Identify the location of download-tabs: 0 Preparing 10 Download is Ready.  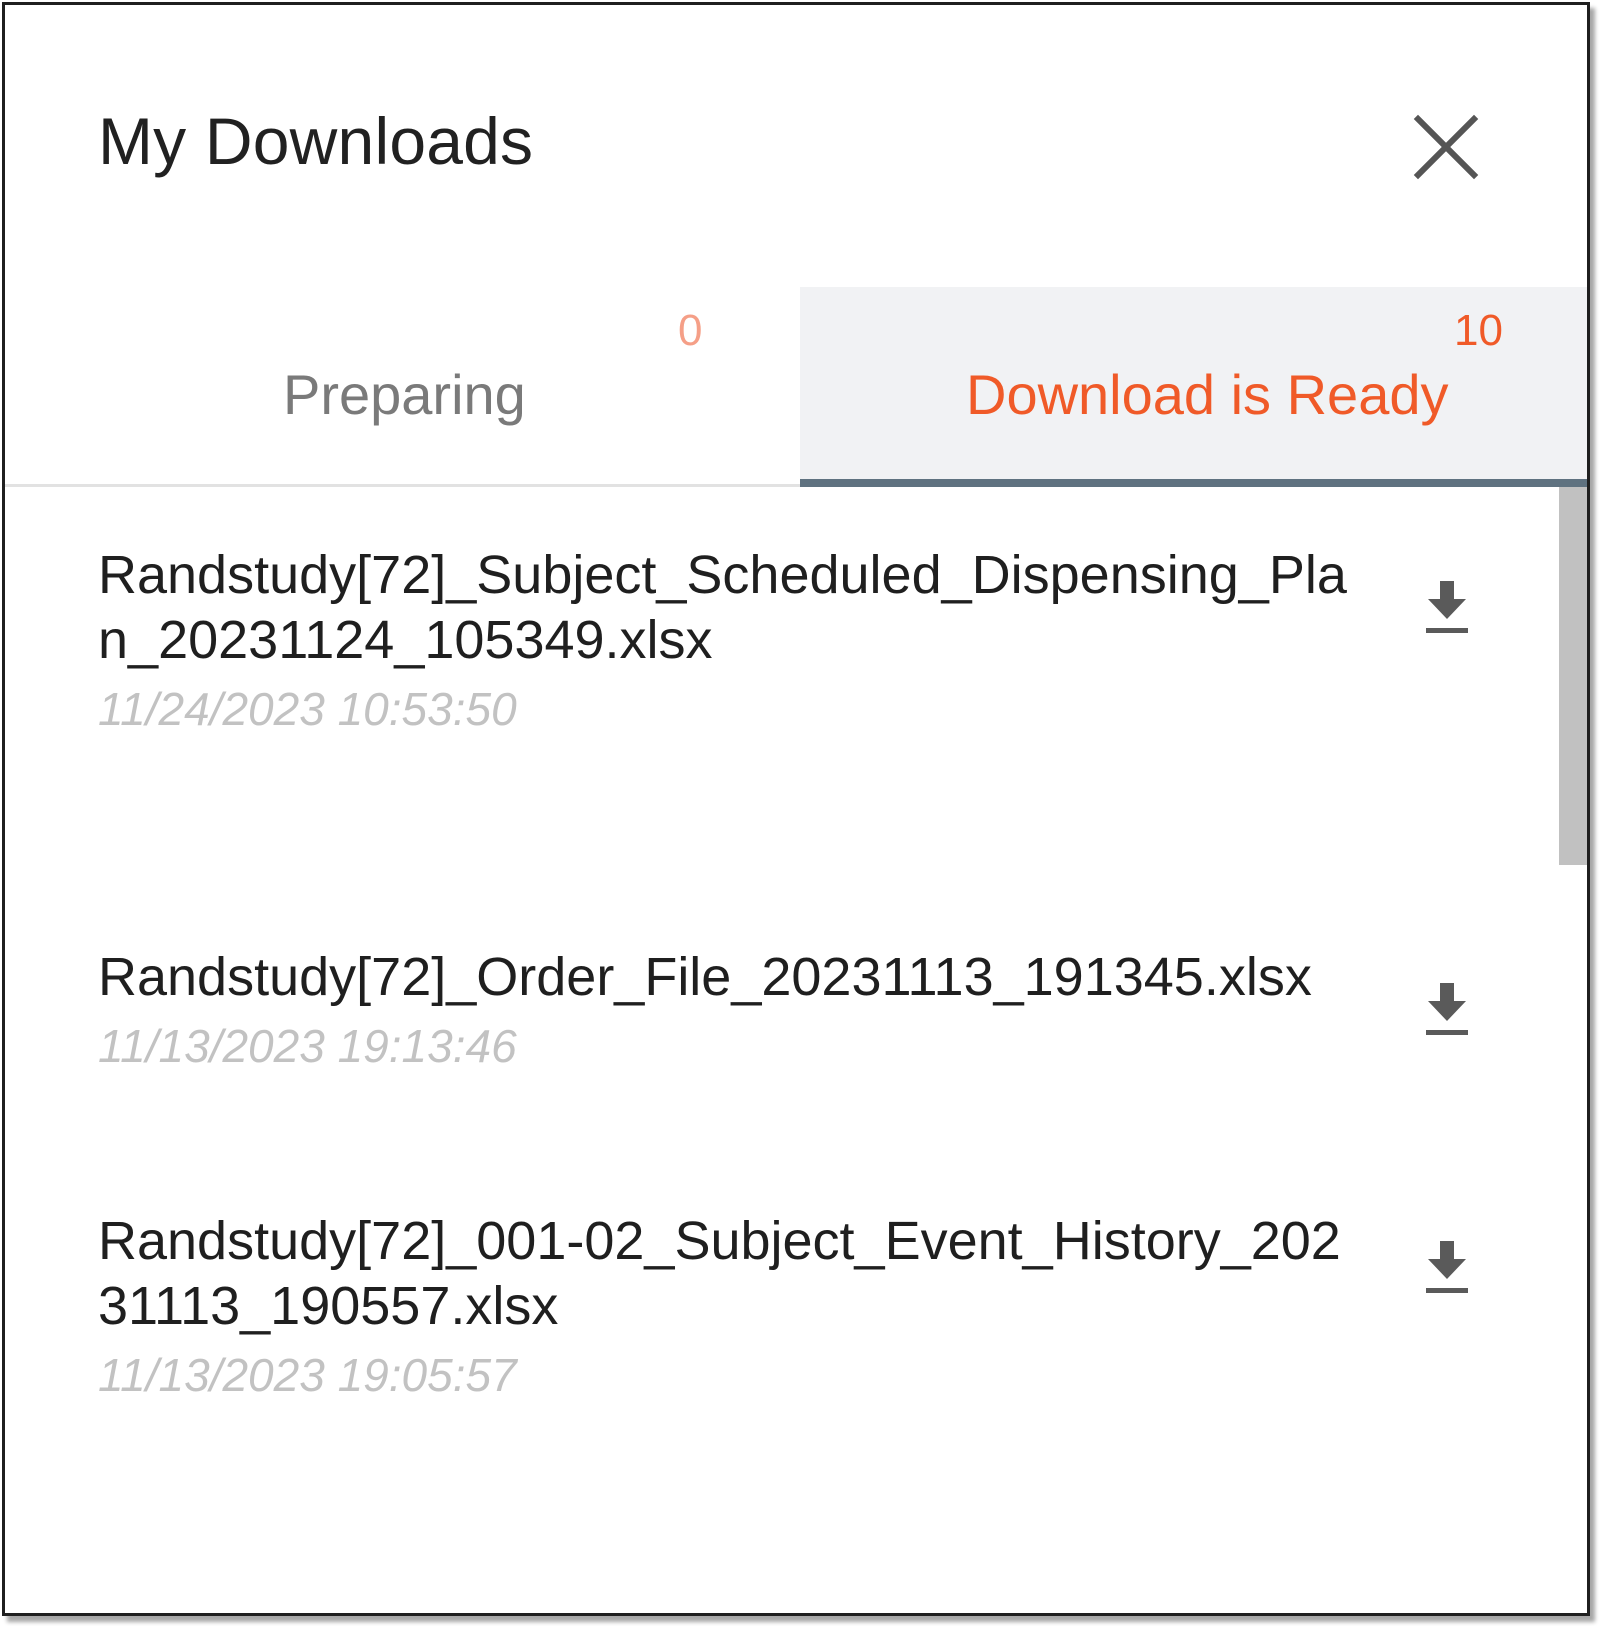
(796, 387).